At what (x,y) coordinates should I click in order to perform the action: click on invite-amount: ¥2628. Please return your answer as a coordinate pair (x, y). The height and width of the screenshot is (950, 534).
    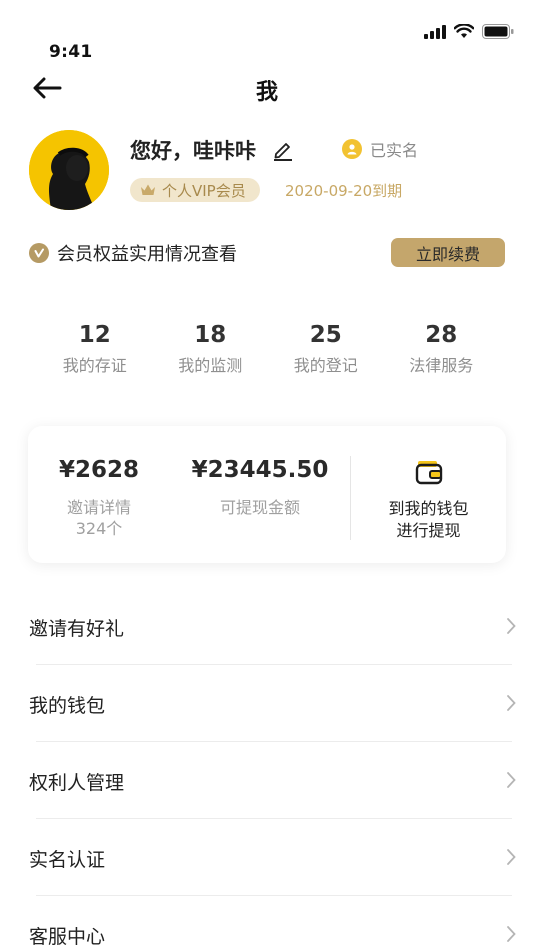
    Looking at the image, I should click on (99, 470).